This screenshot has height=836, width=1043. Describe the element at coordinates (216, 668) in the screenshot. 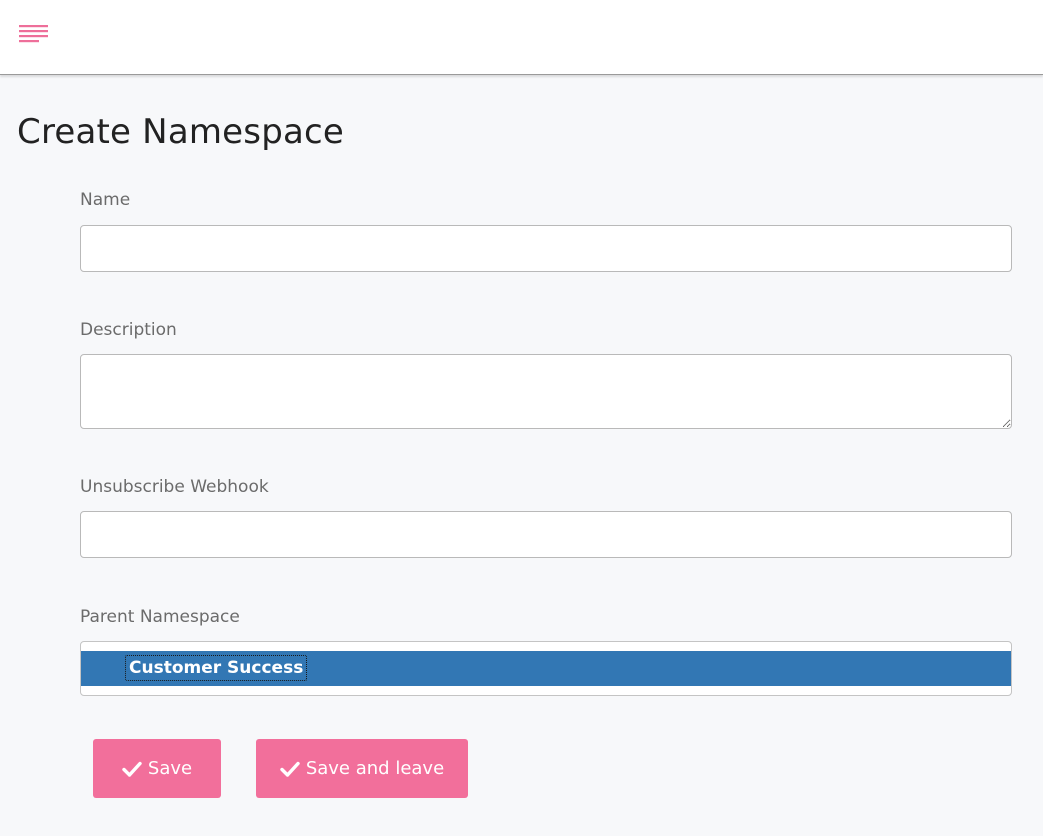

I see `parent-namespace-option-label: Customer Success` at that location.